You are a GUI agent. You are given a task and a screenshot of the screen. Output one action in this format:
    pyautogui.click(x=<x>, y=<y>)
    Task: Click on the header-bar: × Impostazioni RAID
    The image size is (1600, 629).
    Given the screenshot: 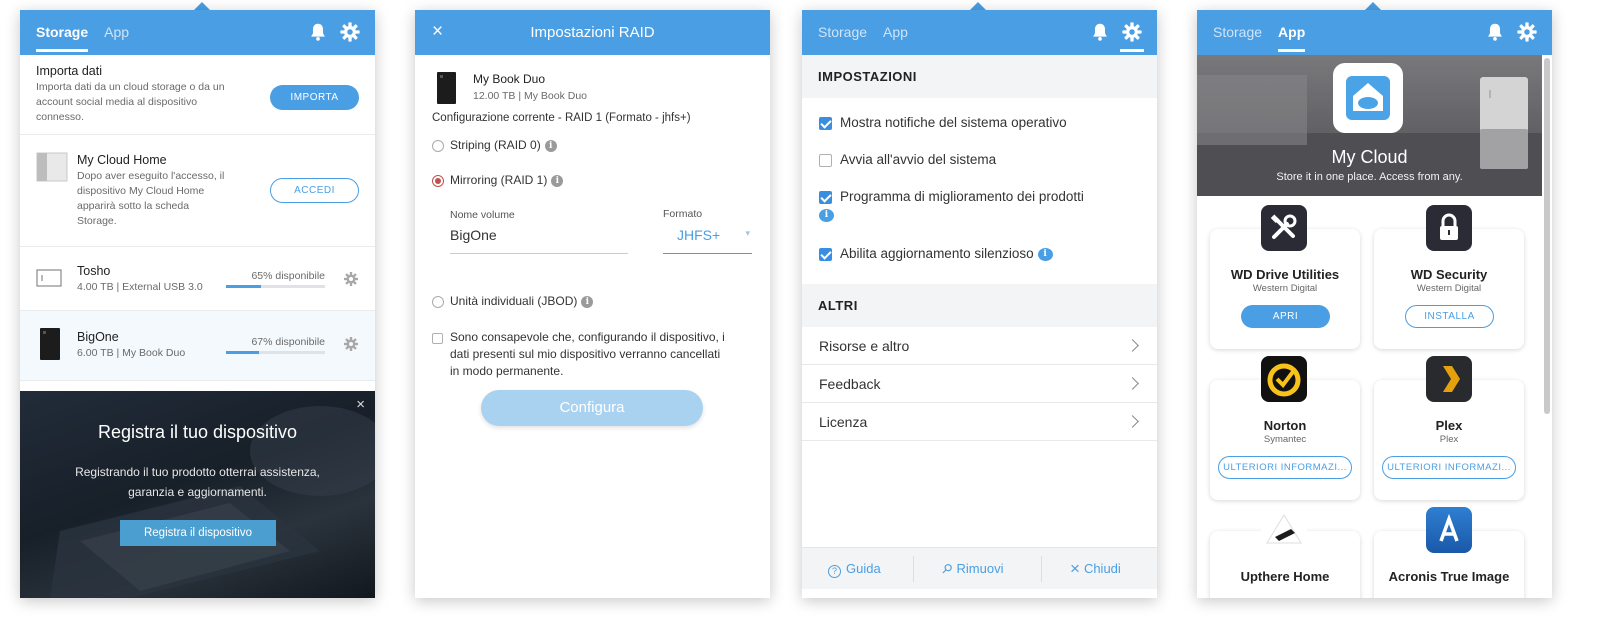 What is the action you would take?
    pyautogui.click(x=592, y=32)
    